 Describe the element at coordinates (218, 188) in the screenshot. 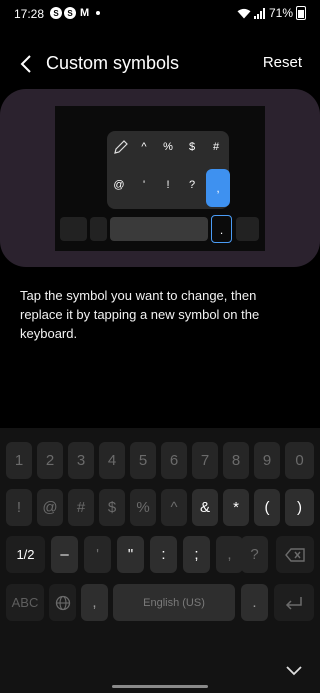

I see `selected-symbol-key: ,` at that location.